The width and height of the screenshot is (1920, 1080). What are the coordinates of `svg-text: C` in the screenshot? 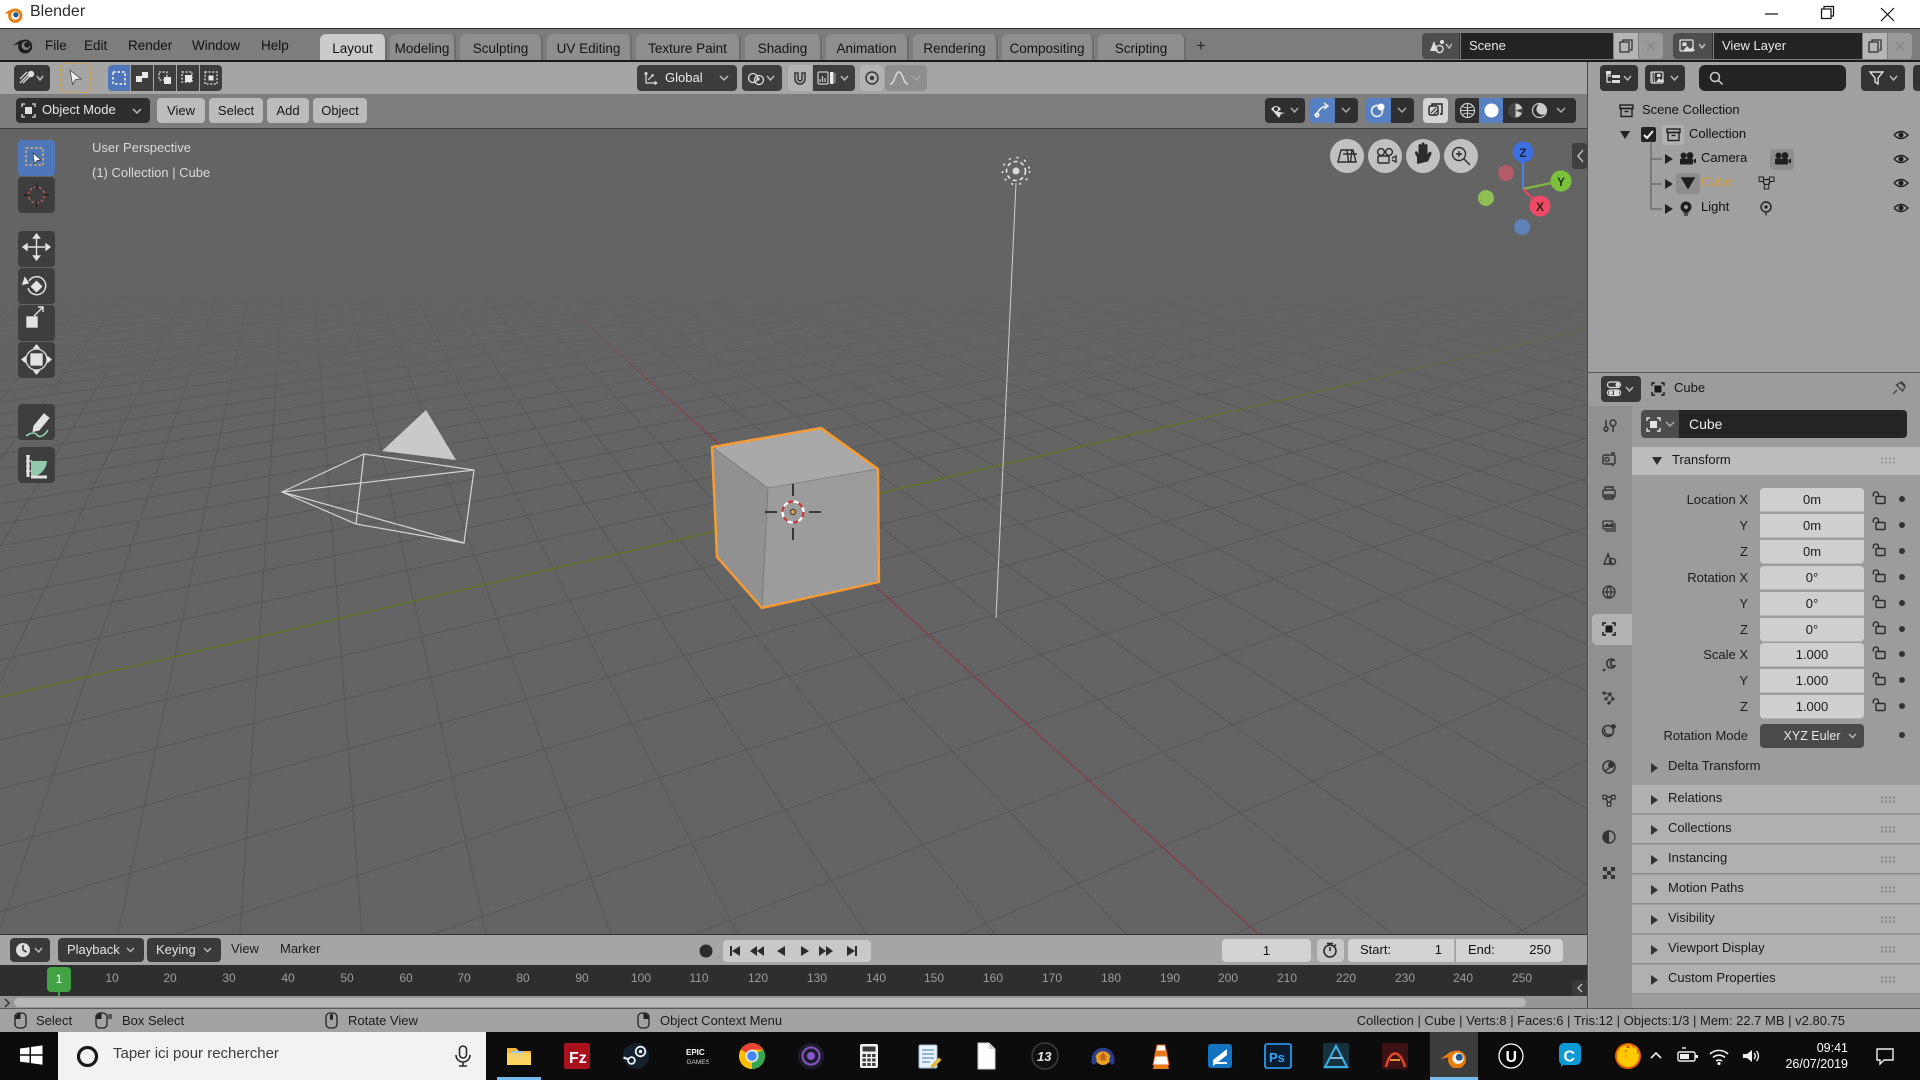 It's located at (1570, 1057).